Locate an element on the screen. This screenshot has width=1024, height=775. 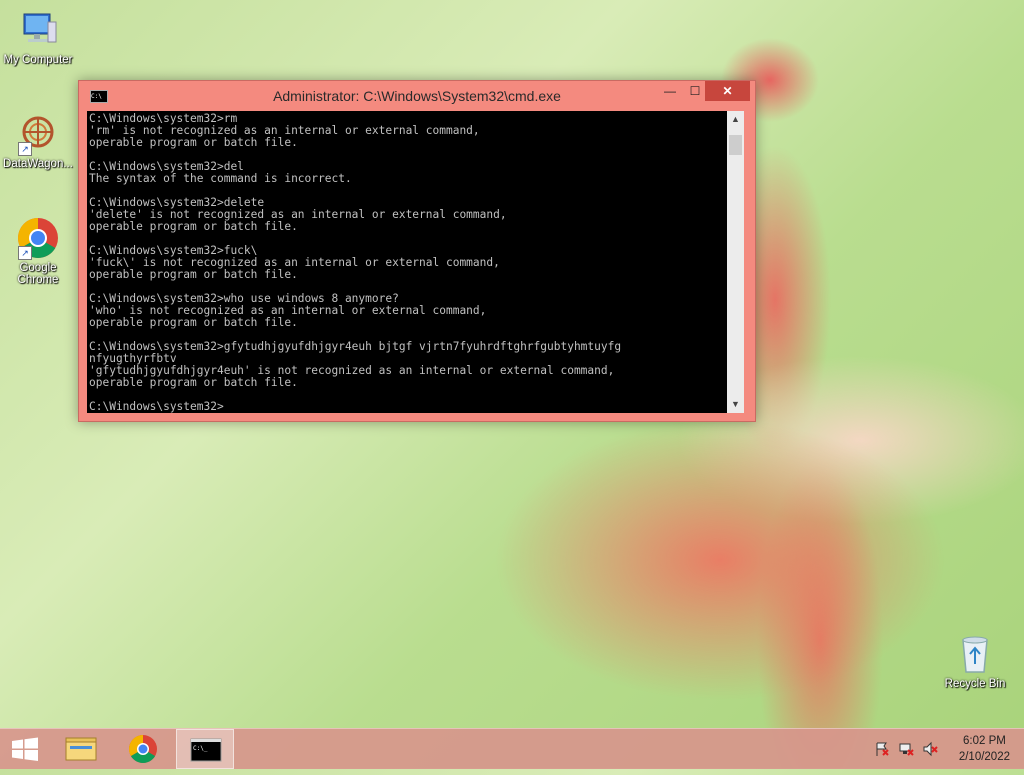
desktop-icon-label: My Computer is located at coordinates (38, 60).